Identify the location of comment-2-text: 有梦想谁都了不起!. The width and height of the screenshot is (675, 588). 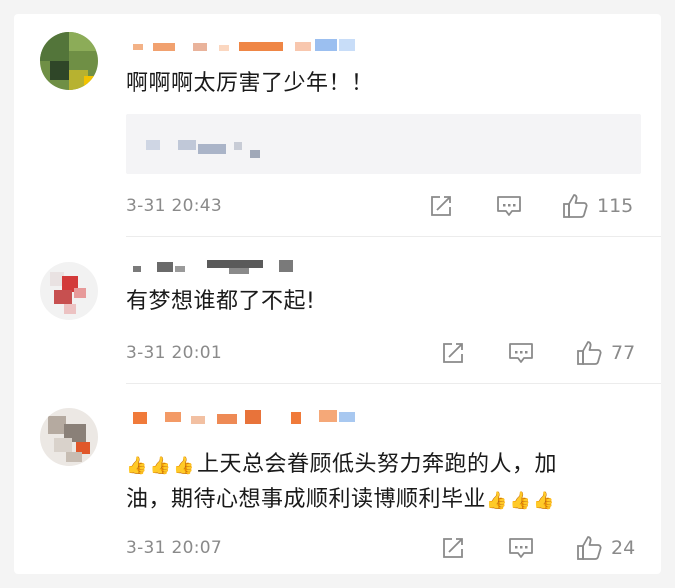
(221, 301).